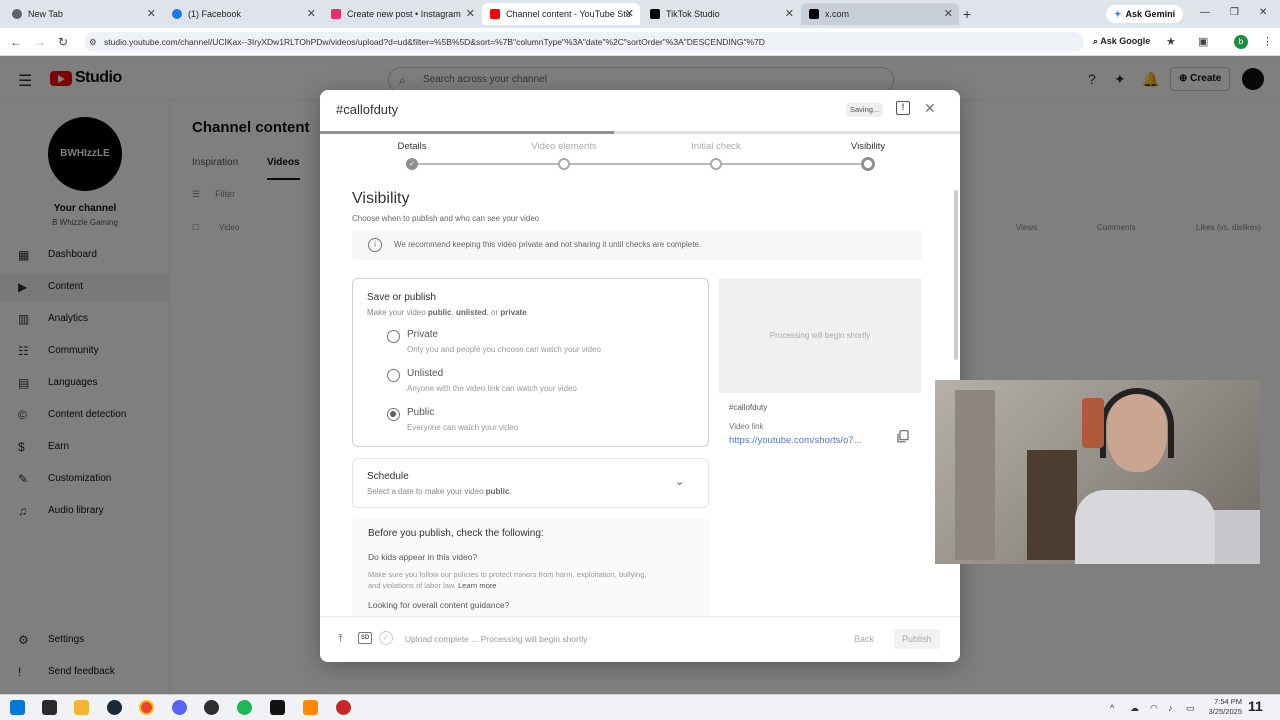 This screenshot has width=1280, height=720. I want to click on checklist-guidance-question: Looking for overall content guidance?, so click(439, 605).